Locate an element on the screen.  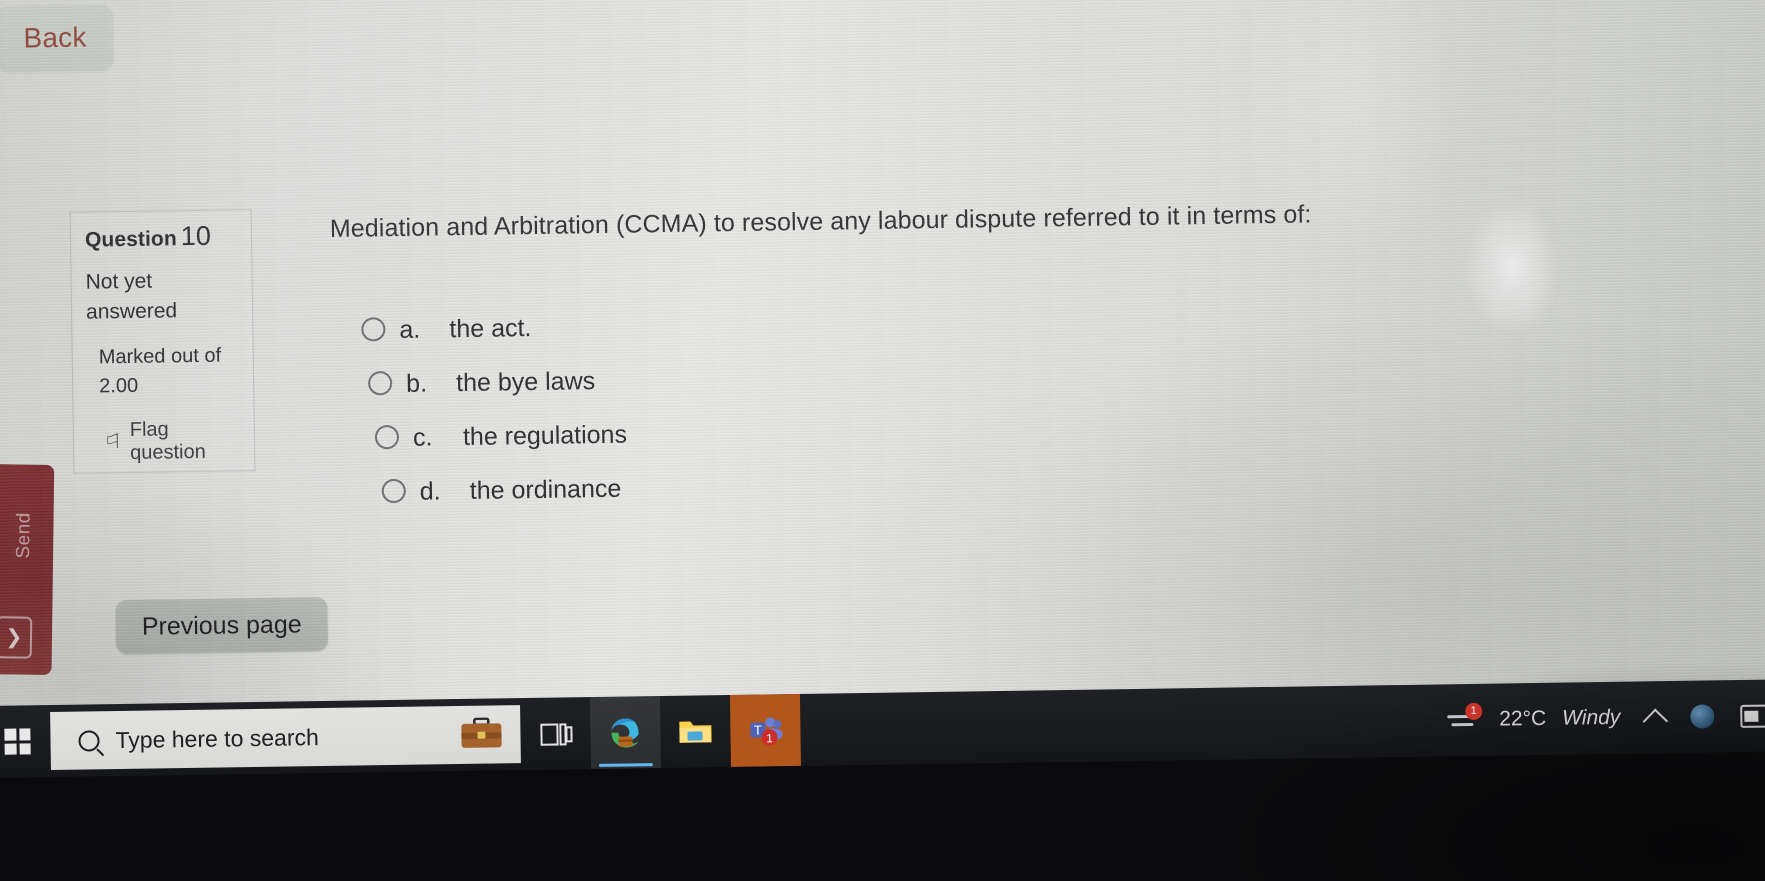
flag-outline-icon: ⚐ is located at coordinates (113, 442).